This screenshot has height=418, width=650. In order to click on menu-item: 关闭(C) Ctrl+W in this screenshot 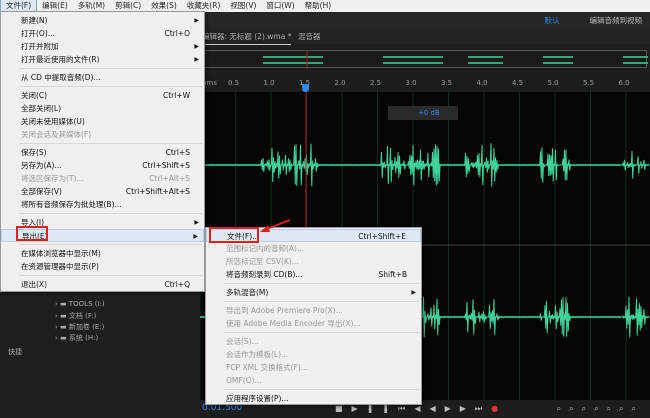, I will do `click(102, 95)`.